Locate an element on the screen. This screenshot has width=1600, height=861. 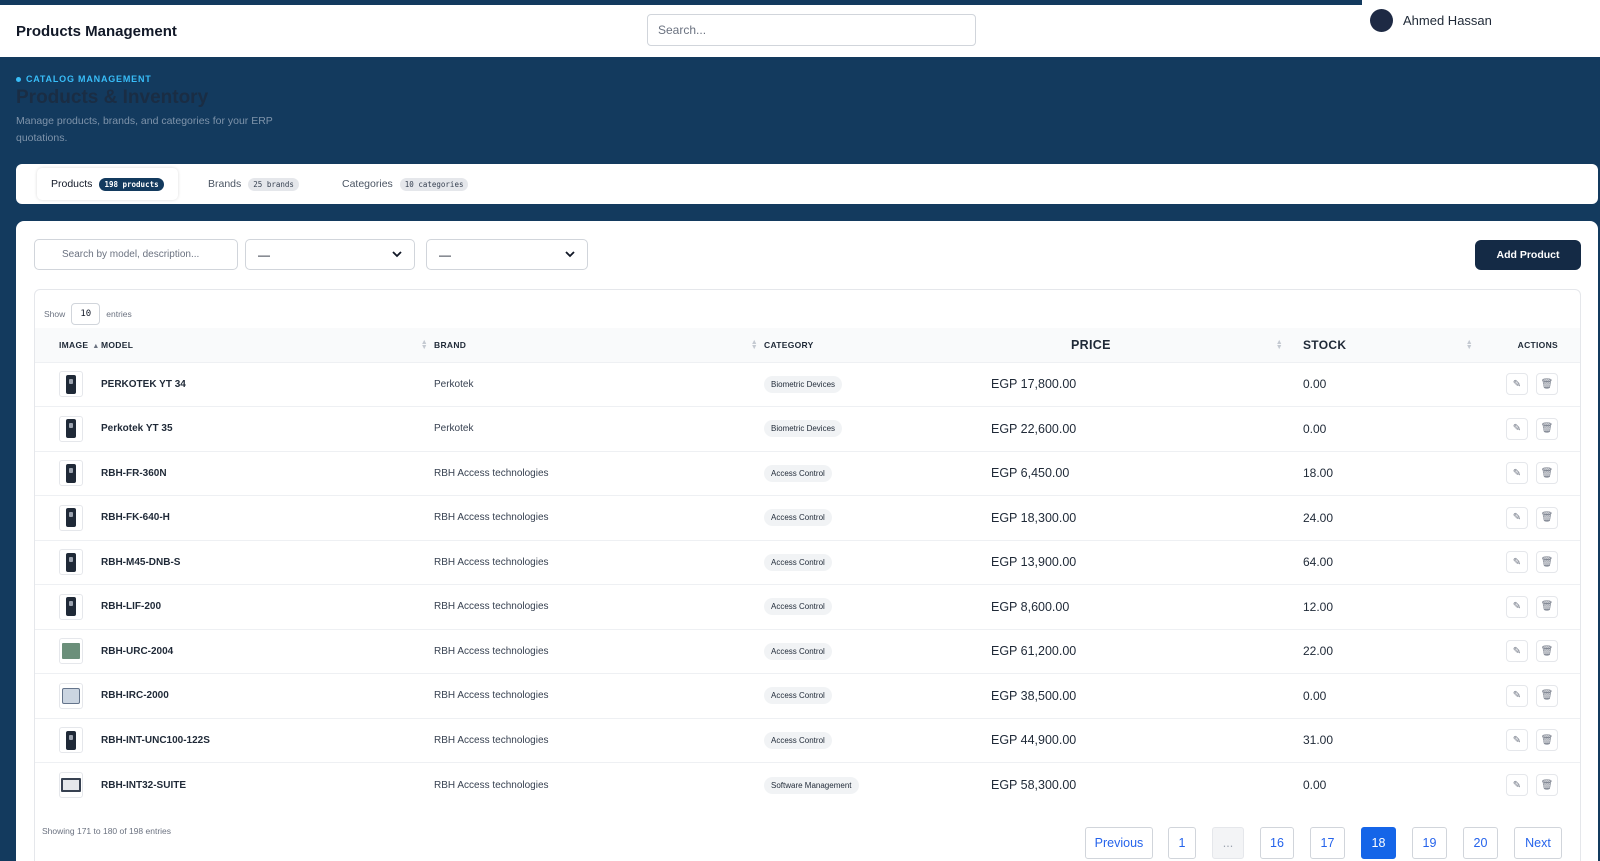
column-header-image: IMAGE ▲ is located at coordinates (68, 345).